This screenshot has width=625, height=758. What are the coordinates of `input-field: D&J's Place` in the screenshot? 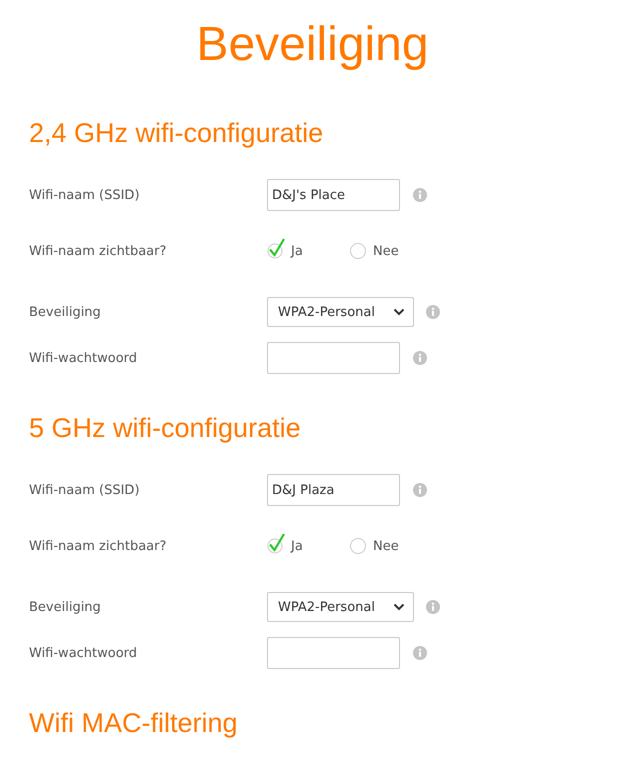 It's located at (333, 195).